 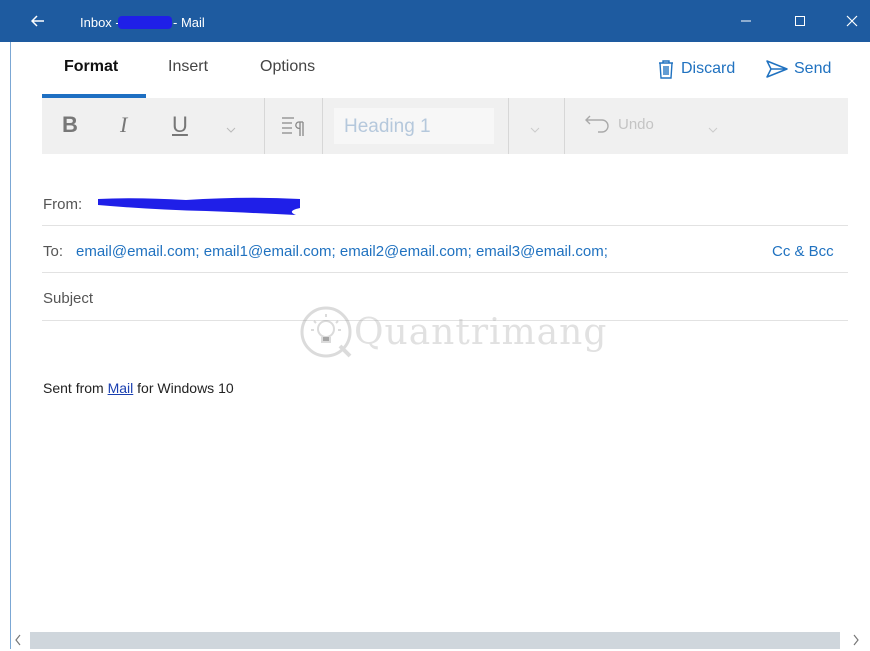 I want to click on maximize-icon, so click(x=800, y=21).